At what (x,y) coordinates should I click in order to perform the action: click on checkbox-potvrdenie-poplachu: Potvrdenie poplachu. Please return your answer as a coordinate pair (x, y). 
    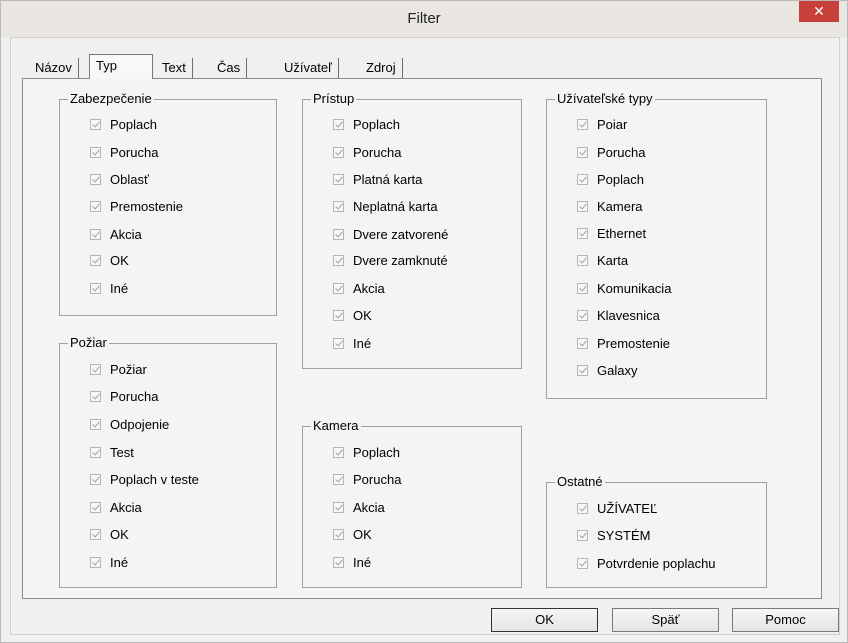
    Looking at the image, I should click on (646, 564).